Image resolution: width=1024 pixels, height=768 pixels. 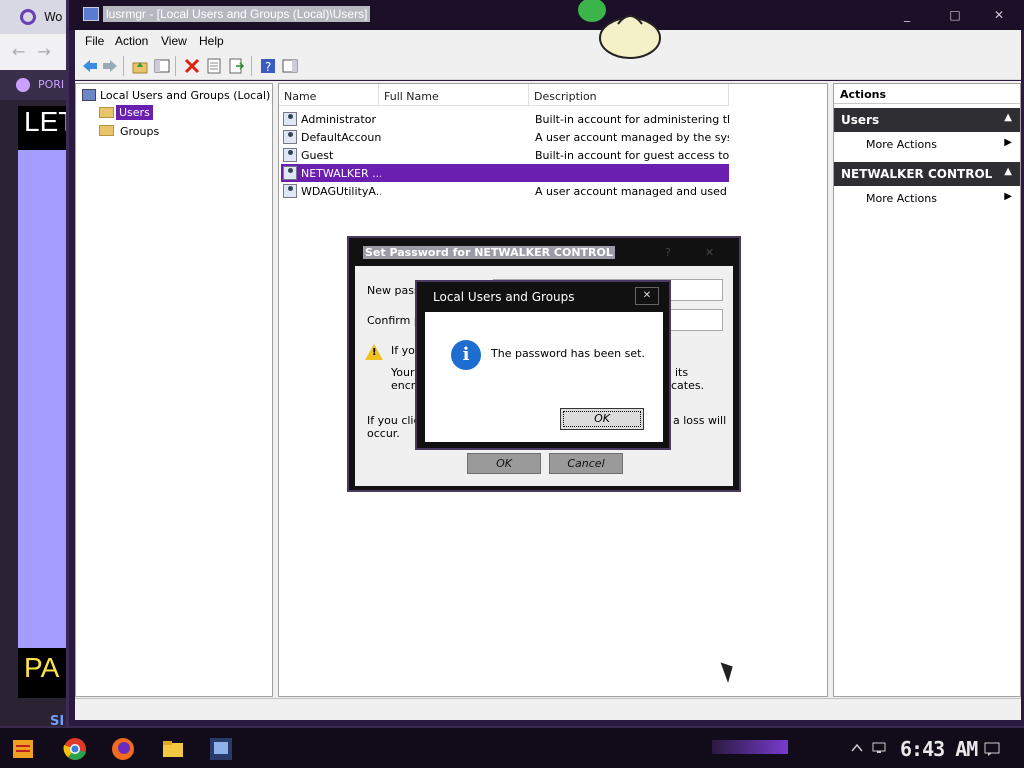 What do you see at coordinates (317, 155) in the screenshot?
I see `user-name: Guest` at bounding box center [317, 155].